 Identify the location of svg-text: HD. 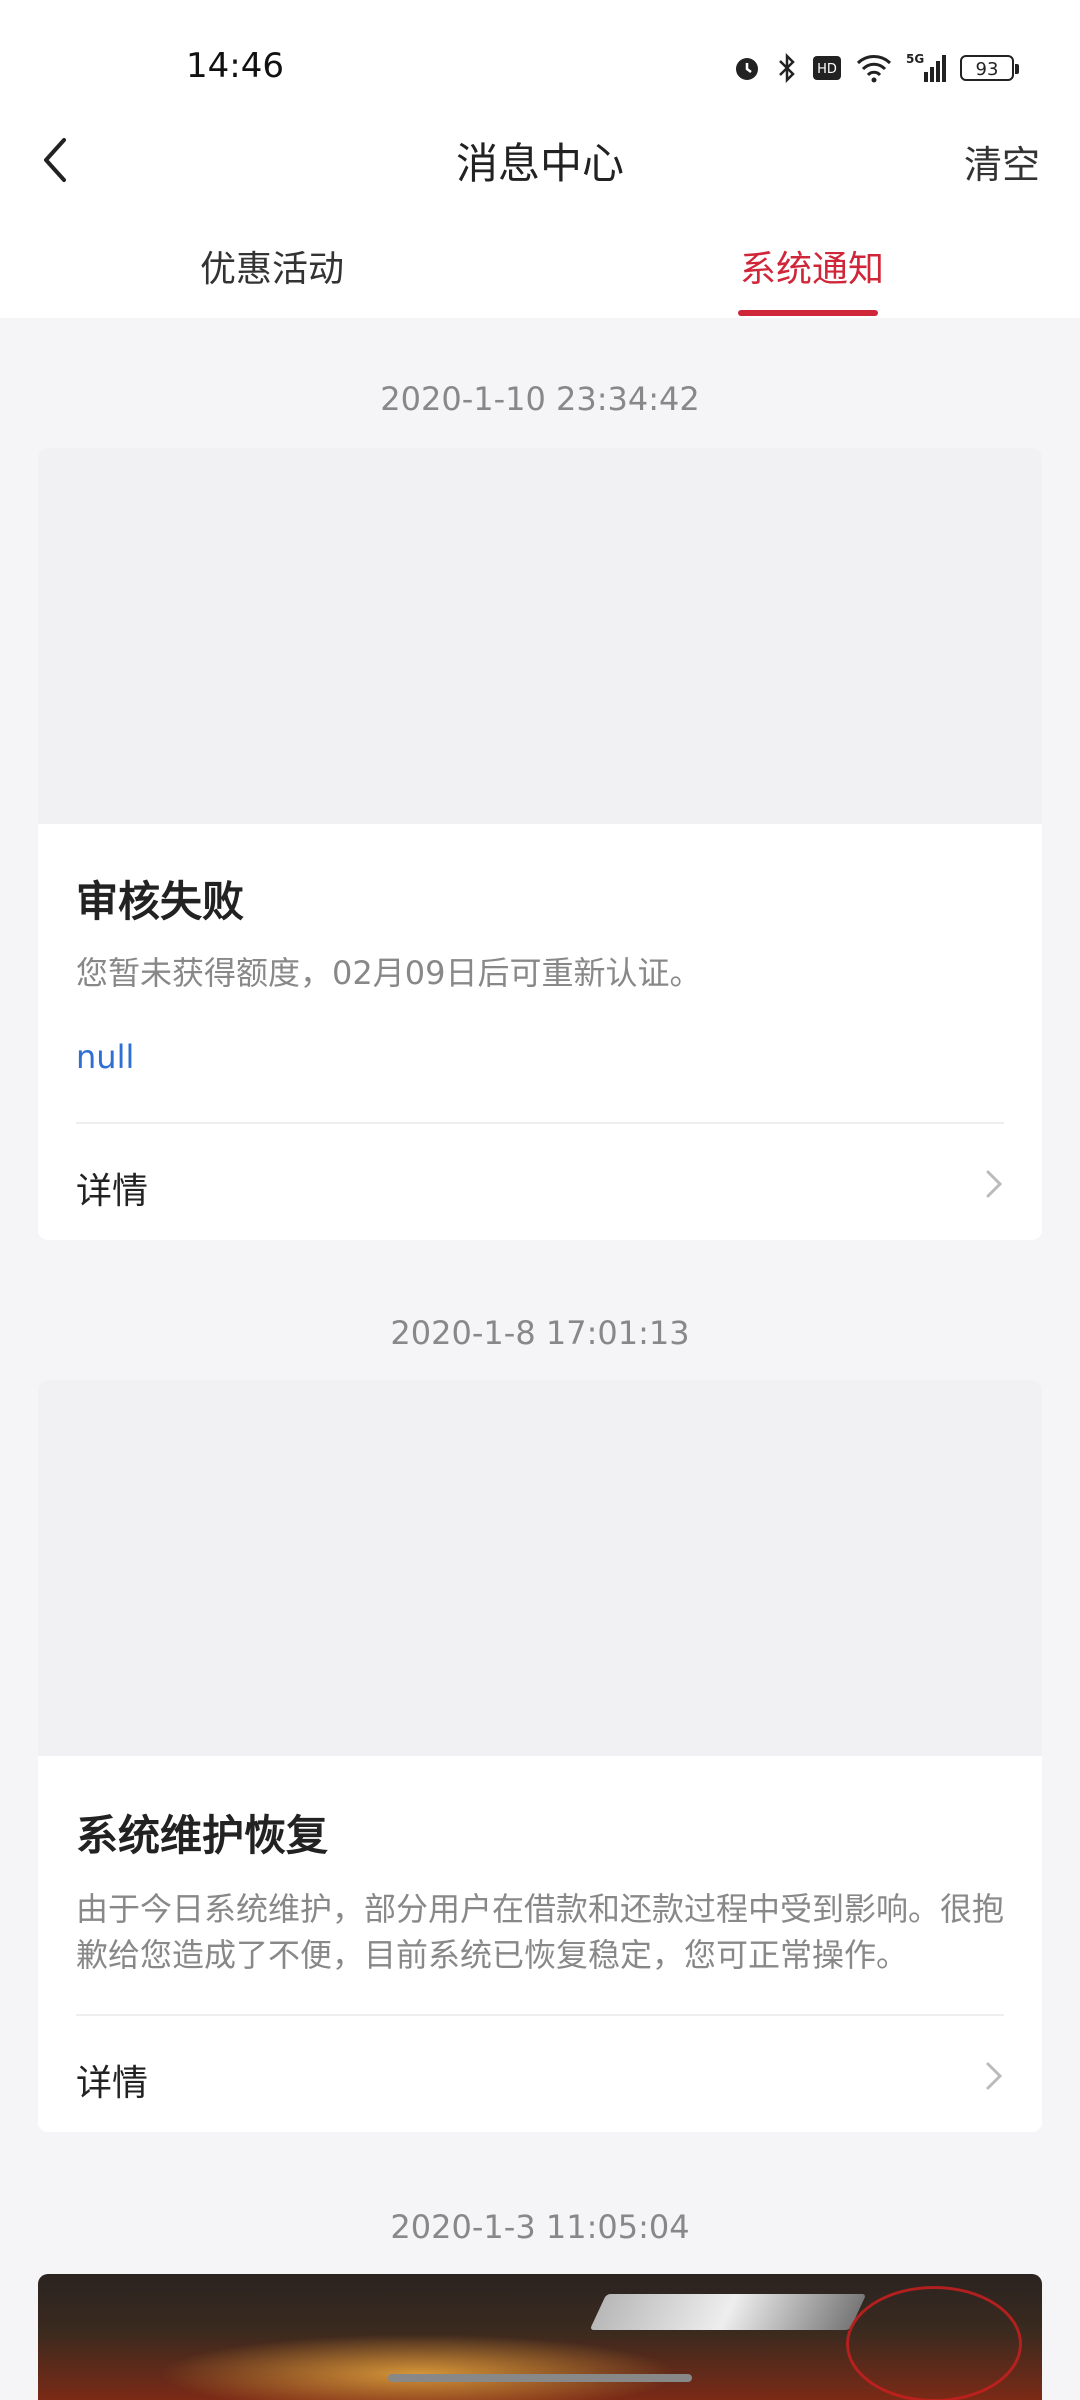
(827, 69).